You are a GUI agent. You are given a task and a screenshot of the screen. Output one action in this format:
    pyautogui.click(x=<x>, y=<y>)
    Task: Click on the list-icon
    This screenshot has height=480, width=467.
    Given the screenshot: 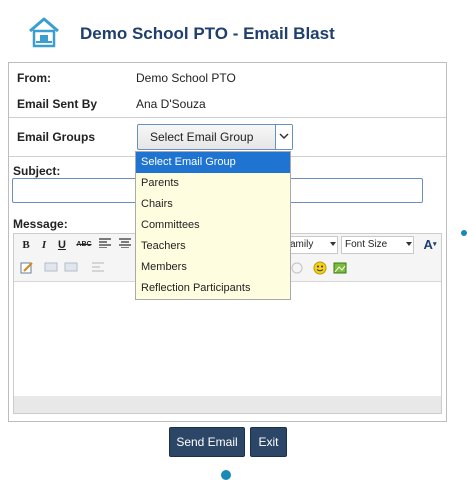 What is the action you would take?
    pyautogui.click(x=98, y=269)
    